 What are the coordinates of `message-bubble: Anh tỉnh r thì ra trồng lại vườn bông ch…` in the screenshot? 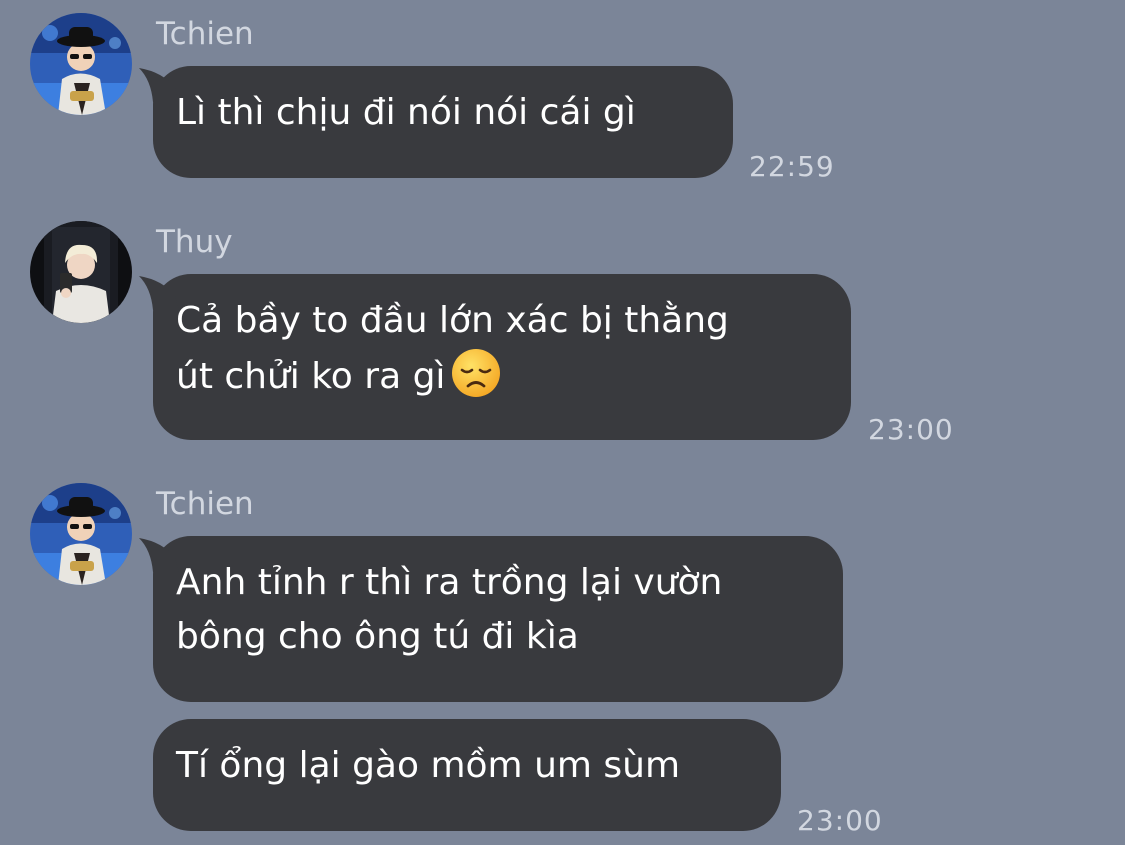 It's located at (491, 619).